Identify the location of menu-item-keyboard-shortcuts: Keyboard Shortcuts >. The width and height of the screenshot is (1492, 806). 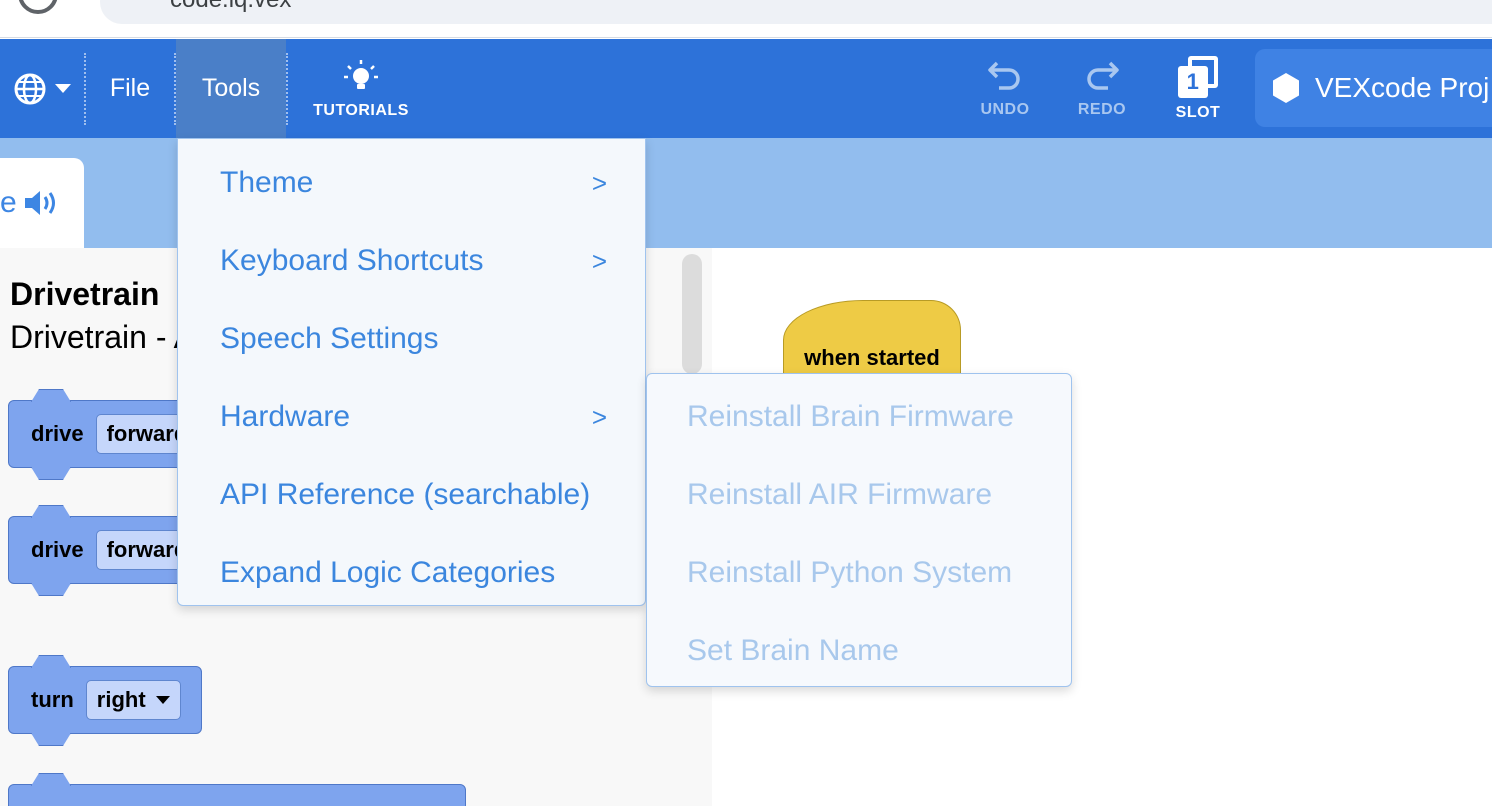
(412, 261).